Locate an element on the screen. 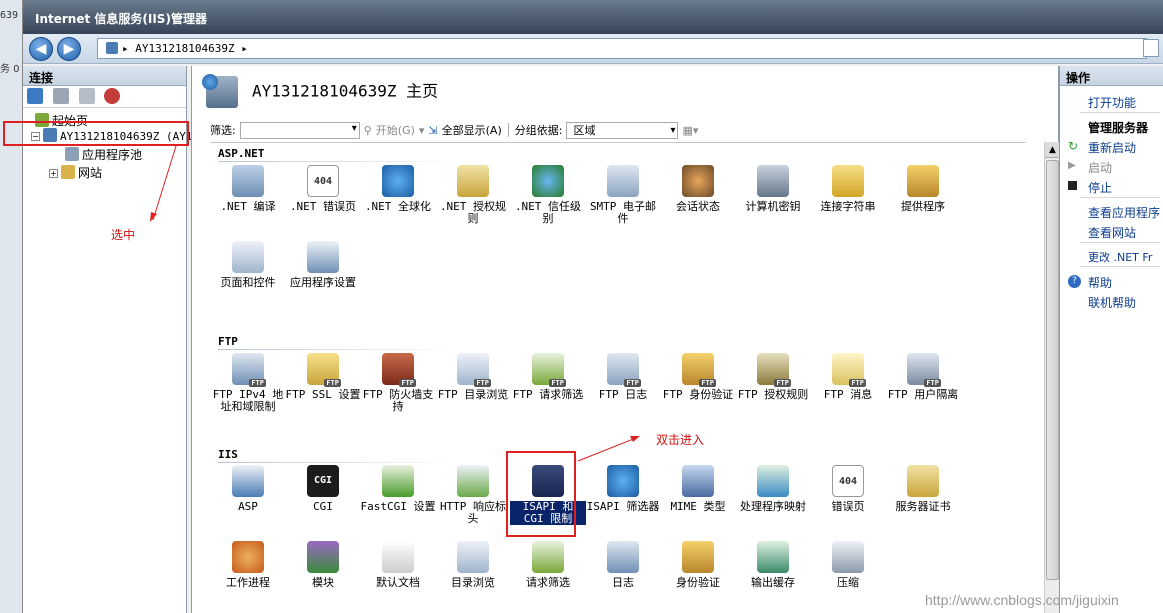  filter-bar: 筛选: ⚲ 开始(G) ▾ ⇲ 全部显示(A) 分组依据: 区域 ▦▾ is located at coordinates (618, 130).